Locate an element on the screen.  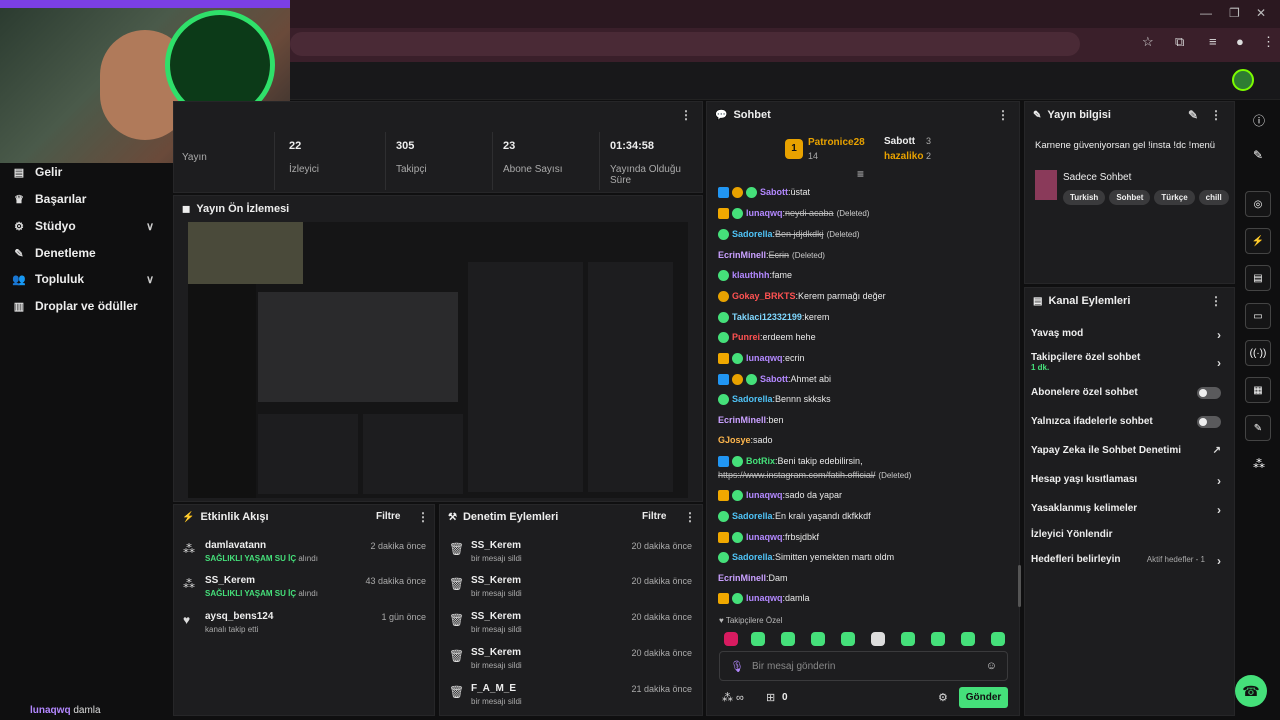
wrench-icon: ✎ is located at coordinates (1258, 428).